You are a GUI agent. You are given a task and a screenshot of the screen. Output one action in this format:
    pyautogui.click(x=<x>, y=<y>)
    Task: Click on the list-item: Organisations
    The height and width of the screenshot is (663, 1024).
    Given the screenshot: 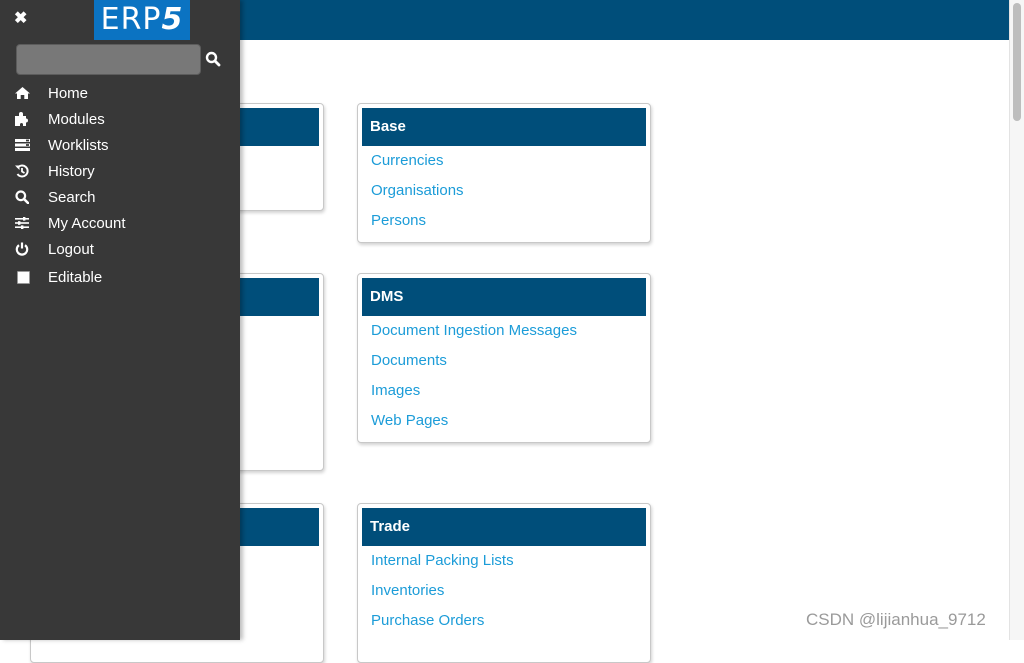 What is the action you would take?
    pyautogui.click(x=504, y=193)
    